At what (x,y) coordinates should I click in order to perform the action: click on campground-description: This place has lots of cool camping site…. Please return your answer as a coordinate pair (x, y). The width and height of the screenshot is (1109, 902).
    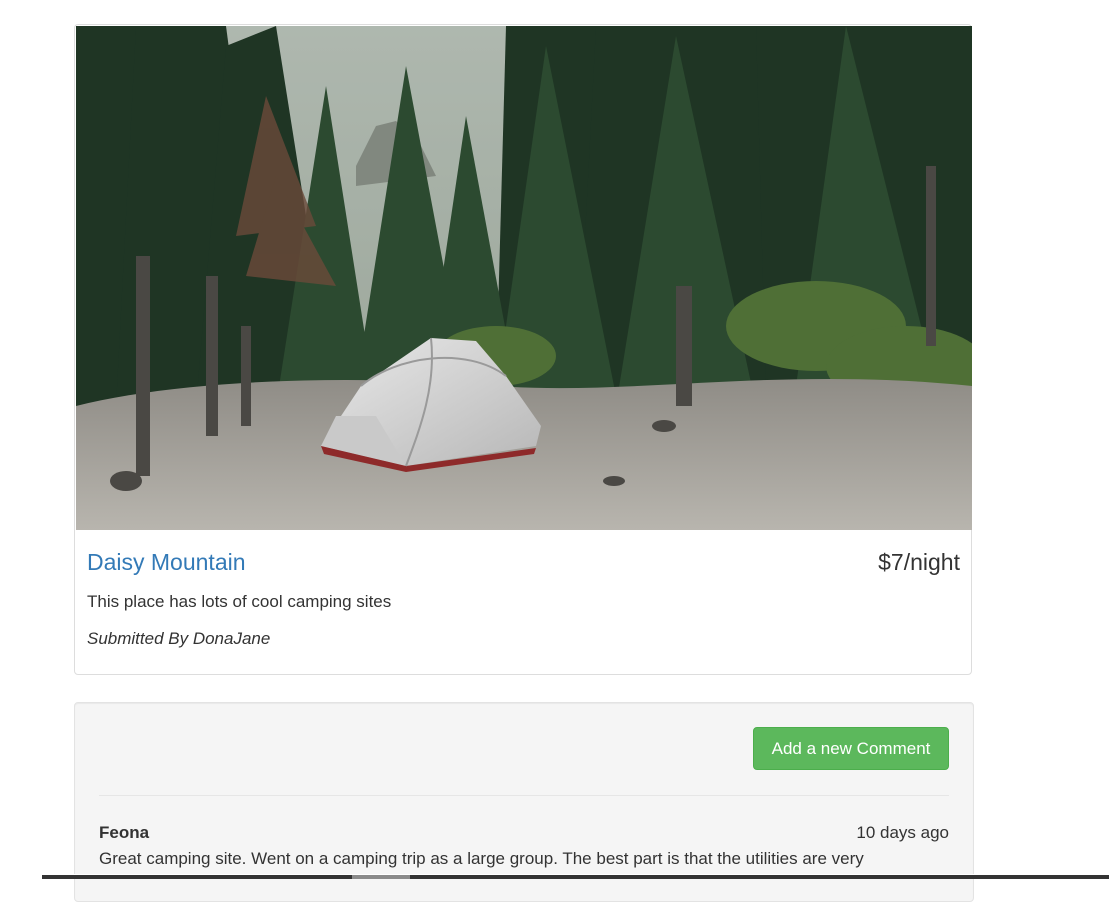
    Looking at the image, I should click on (239, 601).